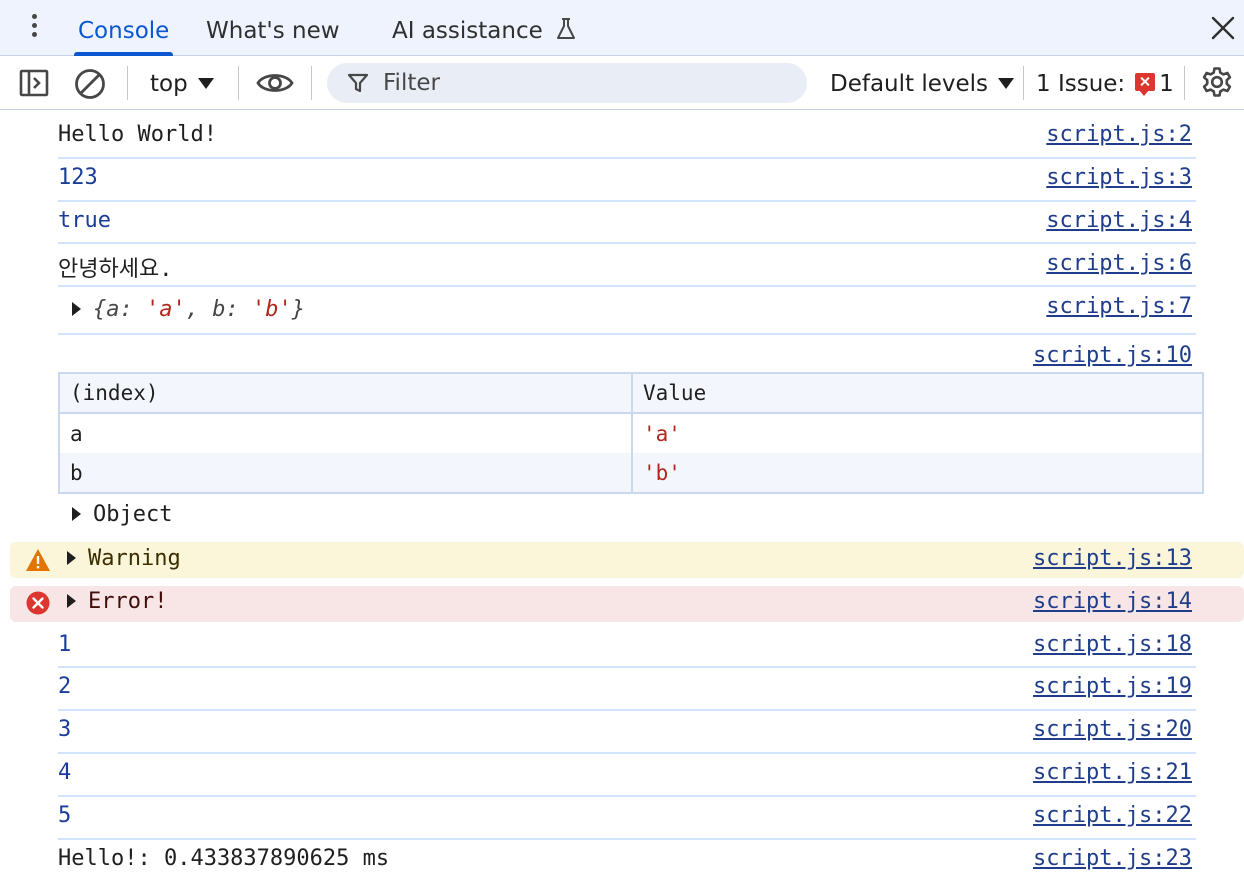 The width and height of the screenshot is (1244, 880). Describe the element at coordinates (124, 31) in the screenshot. I see `tab-console-label: Console` at that location.